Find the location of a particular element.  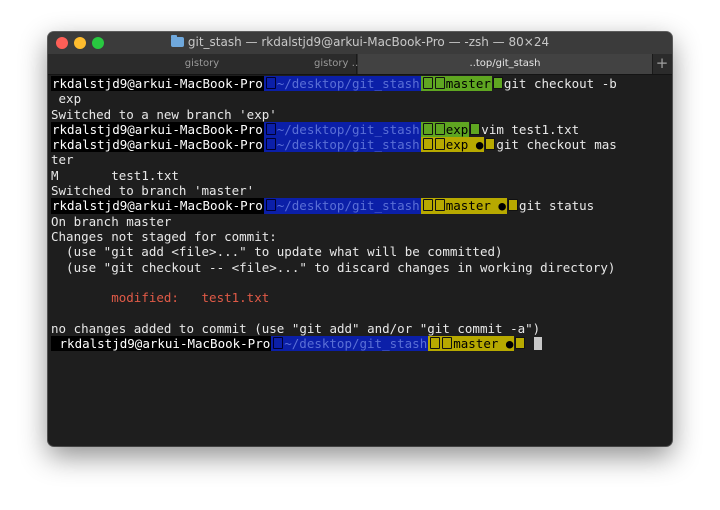

output-line: exp is located at coordinates (70, 99).